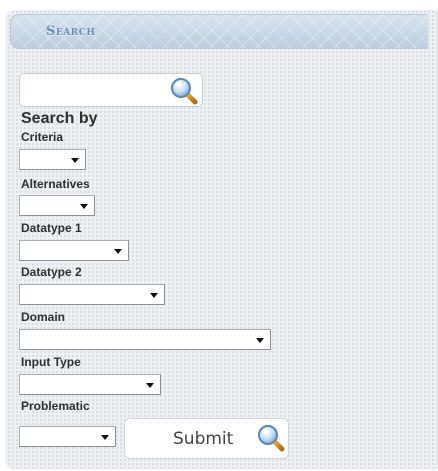  I want to click on alternatives-label: Alternatives, so click(55, 184).